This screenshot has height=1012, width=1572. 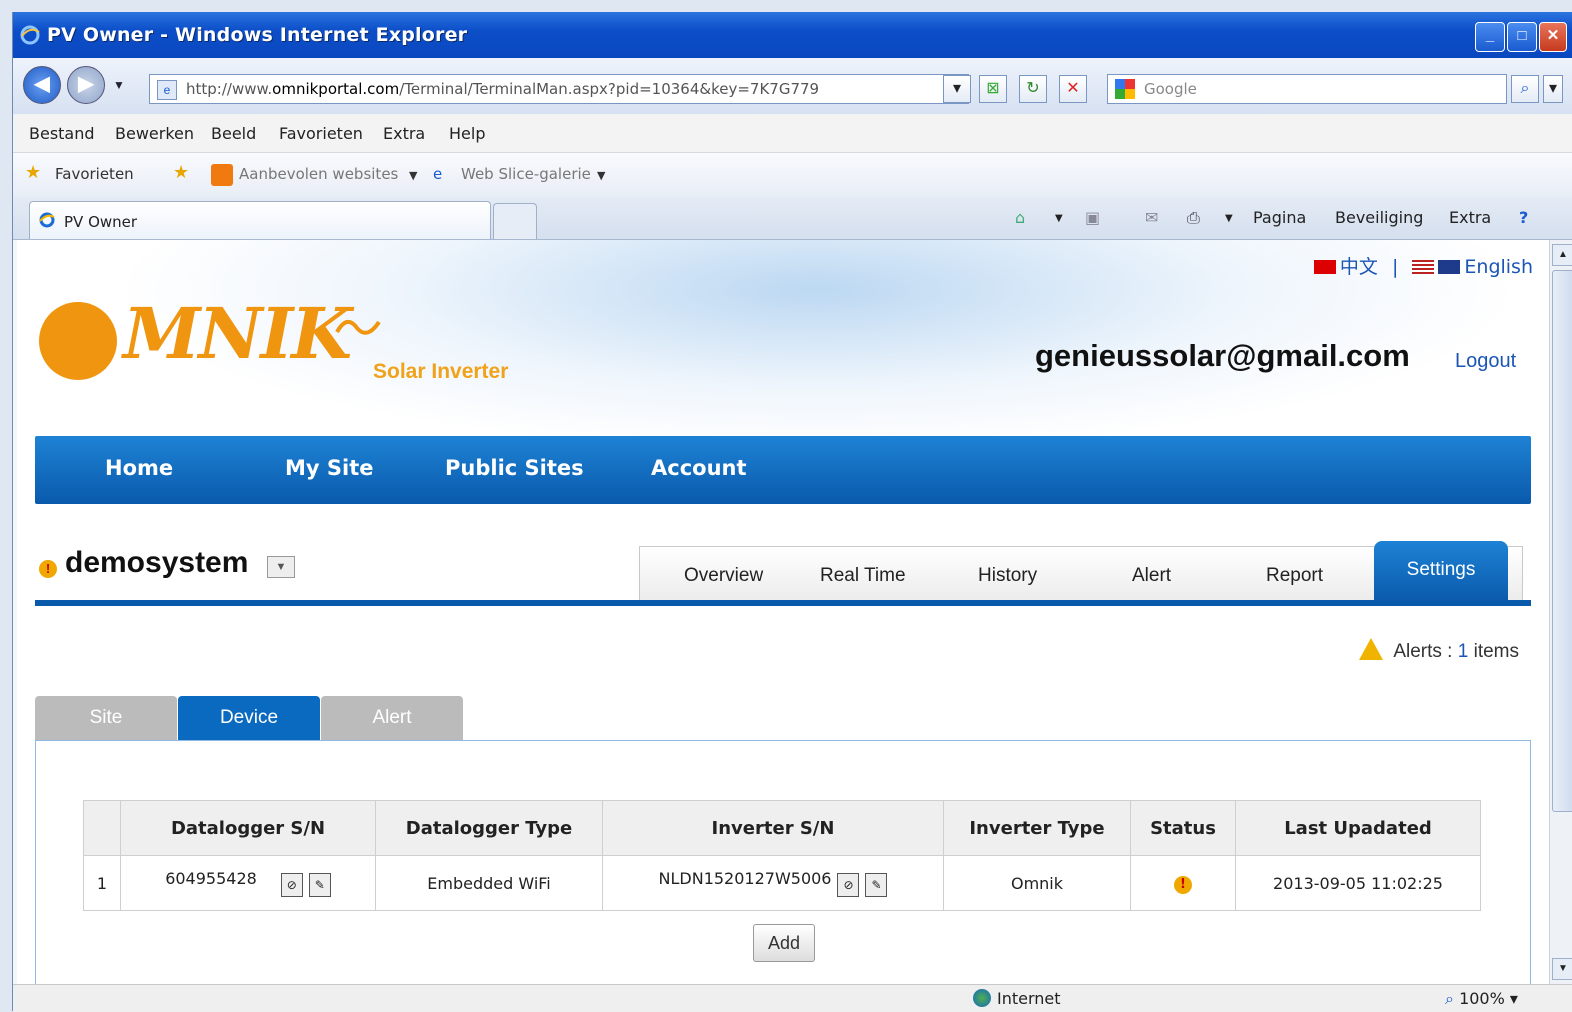 I want to click on ie-logo-icon, so click(x=30, y=35).